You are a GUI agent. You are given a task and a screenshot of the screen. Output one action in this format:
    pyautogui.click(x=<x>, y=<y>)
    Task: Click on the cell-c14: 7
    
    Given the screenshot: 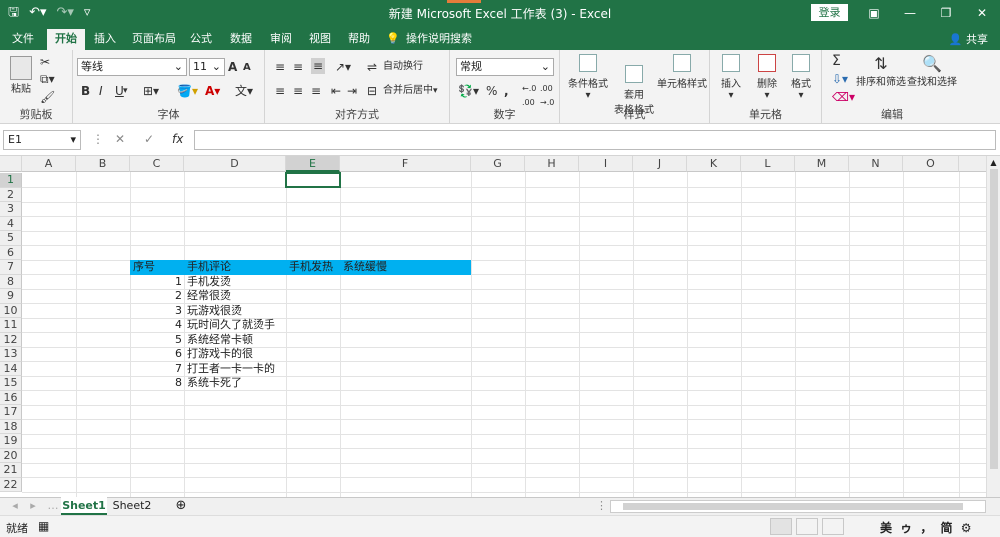 What is the action you would take?
    pyautogui.click(x=156, y=369)
    